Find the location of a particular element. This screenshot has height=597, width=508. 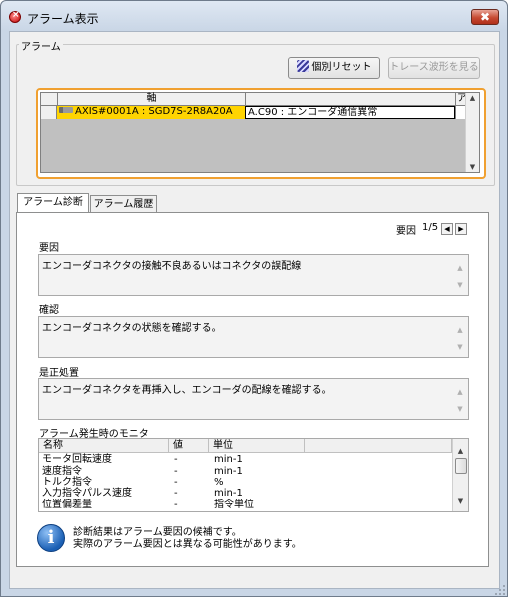

individual-reset-button: 個別リセット is located at coordinates (334, 68).